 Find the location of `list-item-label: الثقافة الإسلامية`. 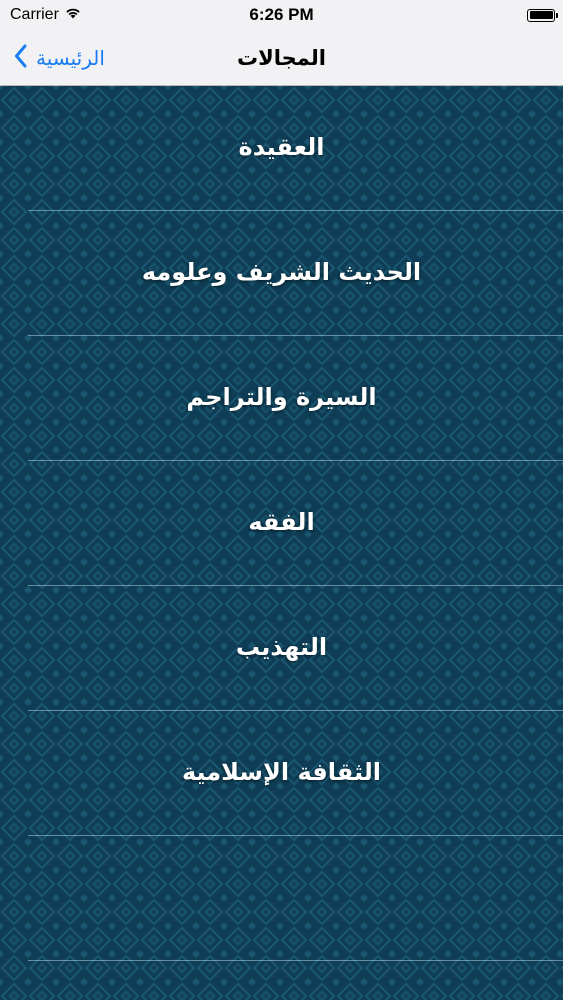

list-item-label: الثقافة الإسلامية is located at coordinates (281, 771).